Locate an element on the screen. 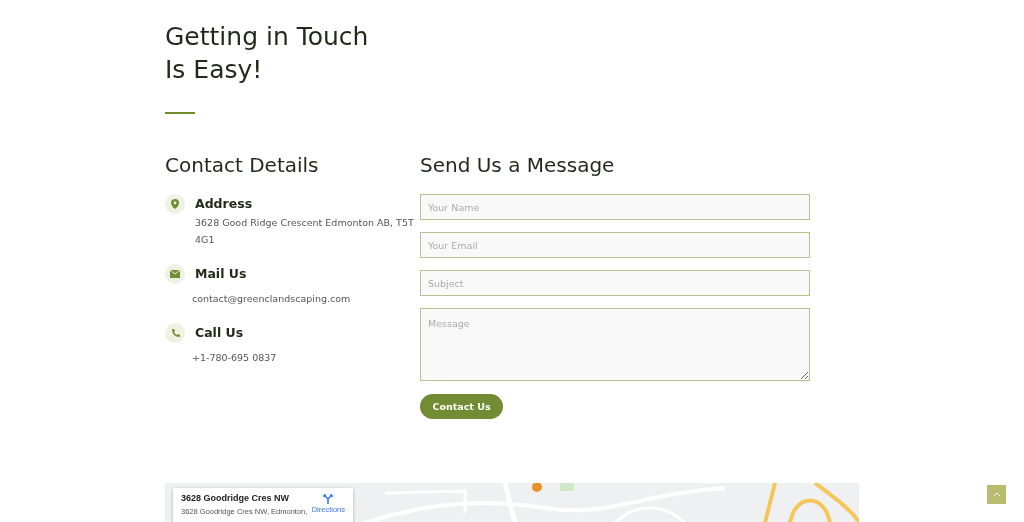  contact-button: Contact Us is located at coordinates (461, 406).